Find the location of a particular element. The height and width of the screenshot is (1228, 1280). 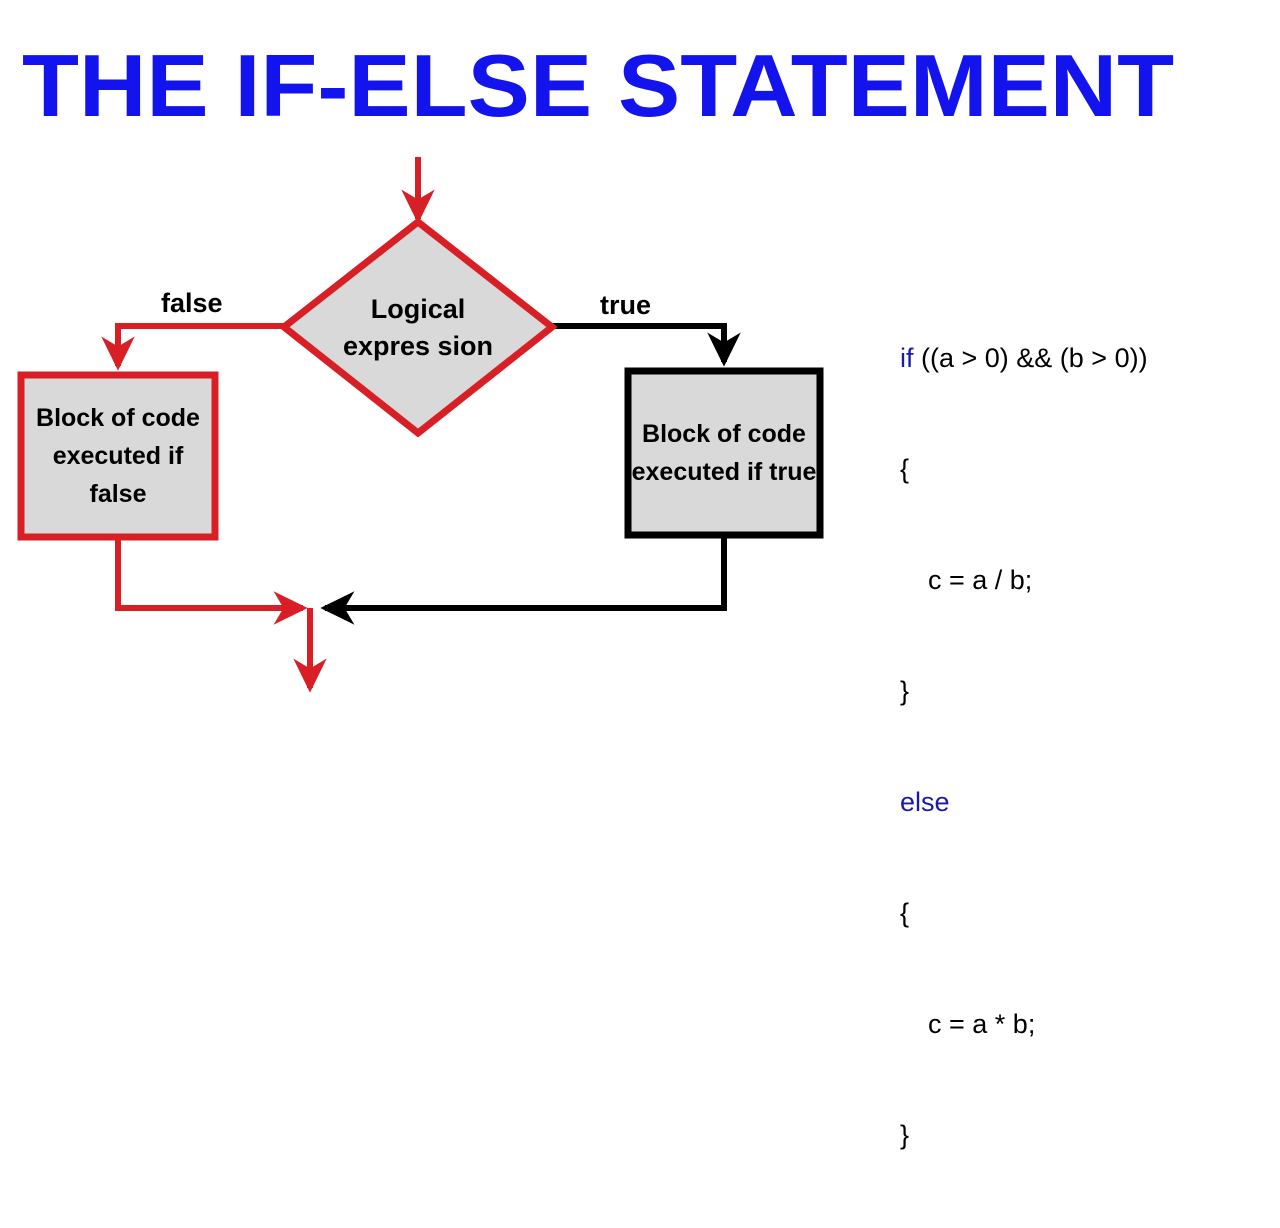

code-line-8: } is located at coordinates (1075, 1135).